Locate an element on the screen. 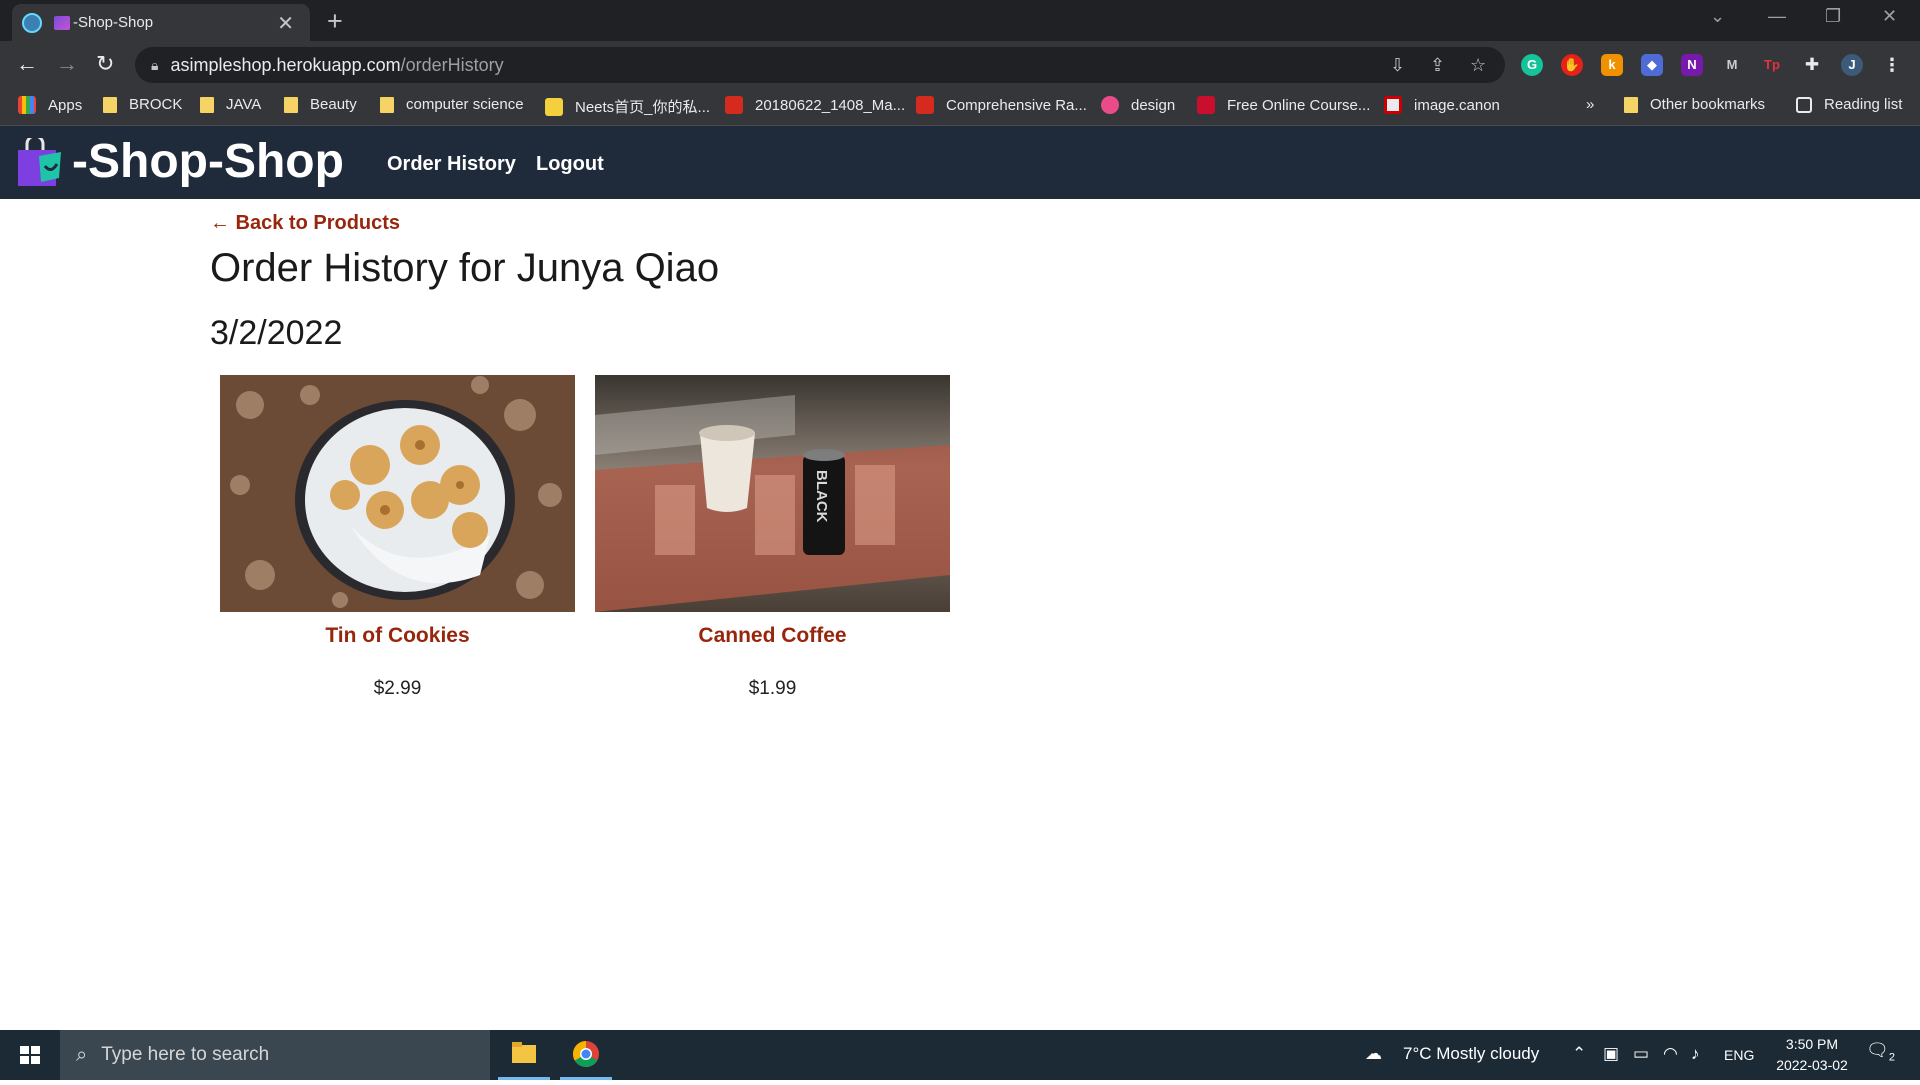 The image size is (1920, 1085). canon-icon is located at coordinates (1393, 105).